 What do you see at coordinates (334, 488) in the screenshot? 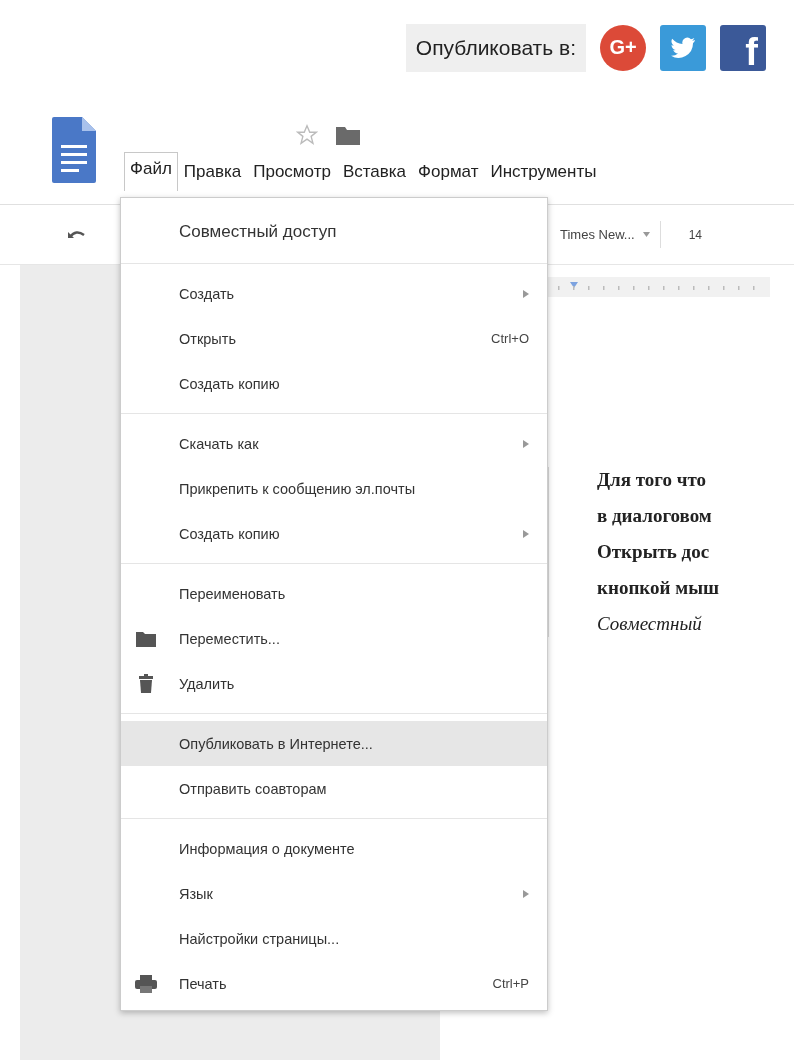
I see `menu-item: Прикрепить к сообщению эл.почты` at bounding box center [334, 488].